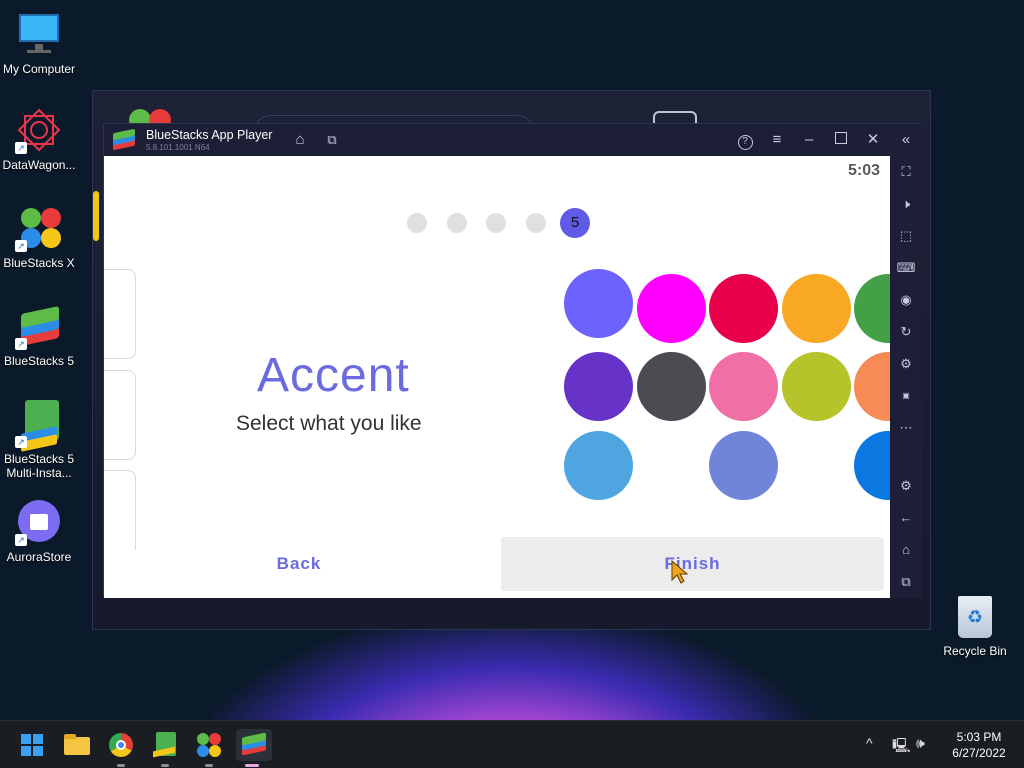  Describe the element at coordinates (906, 140) in the screenshot. I see `collapse-sidebar-icon: «` at that location.